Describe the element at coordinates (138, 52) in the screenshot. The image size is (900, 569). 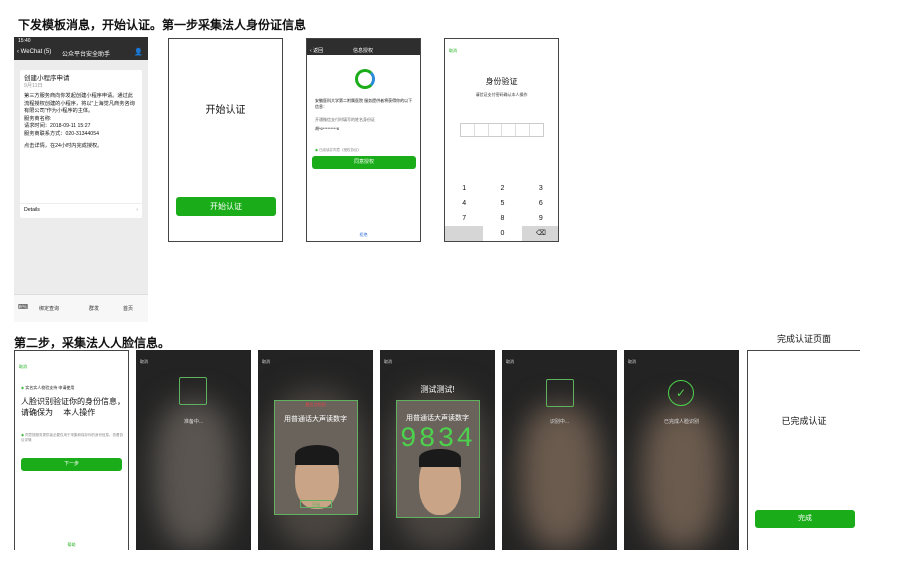
I see `profile-icon: 👤` at that location.